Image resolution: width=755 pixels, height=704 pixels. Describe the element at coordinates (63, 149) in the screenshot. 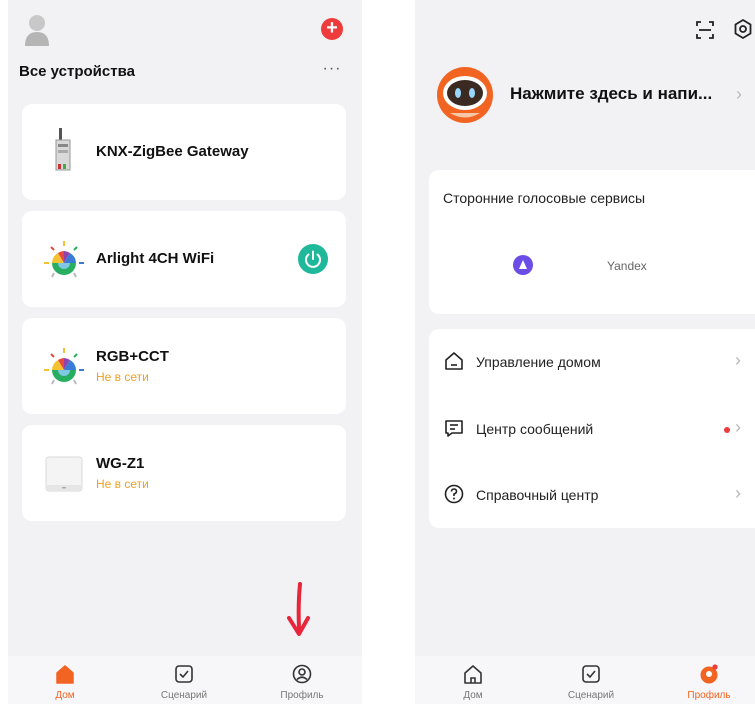

I see `gateway-icon` at that location.